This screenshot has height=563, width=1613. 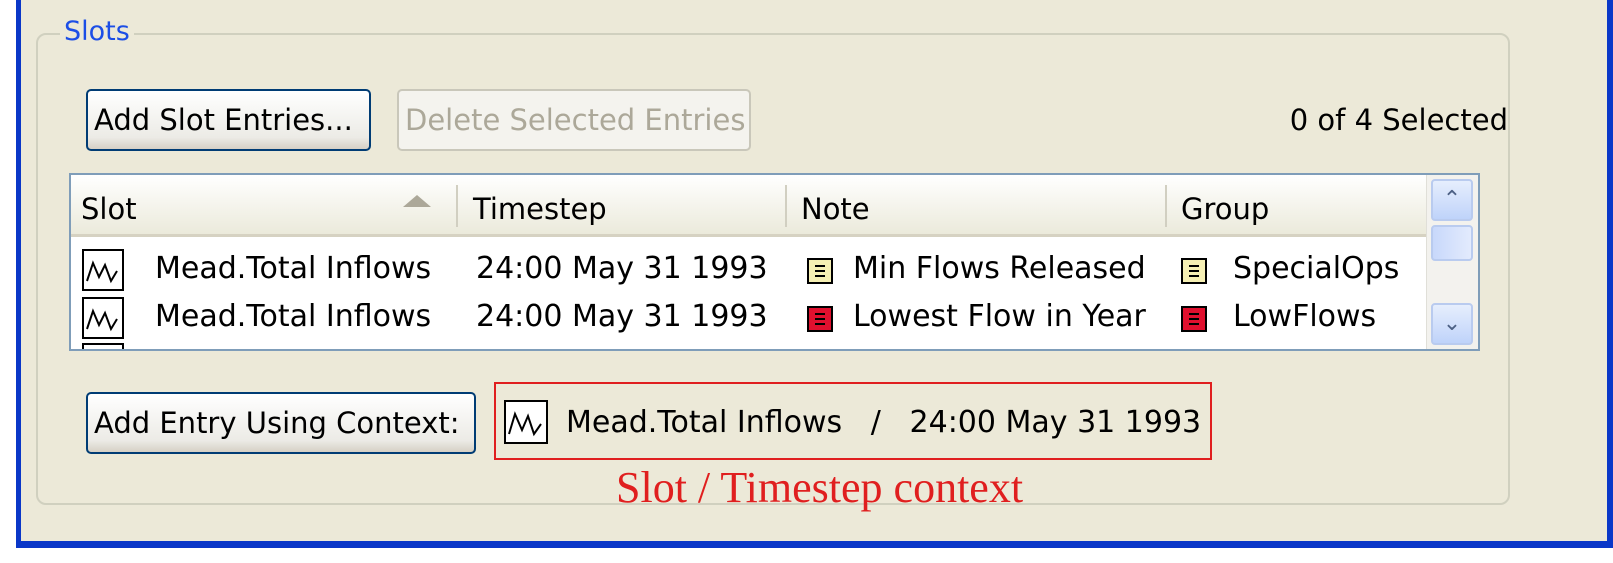 I want to click on scroll-down-icon: ⌄, so click(x=1452, y=324).